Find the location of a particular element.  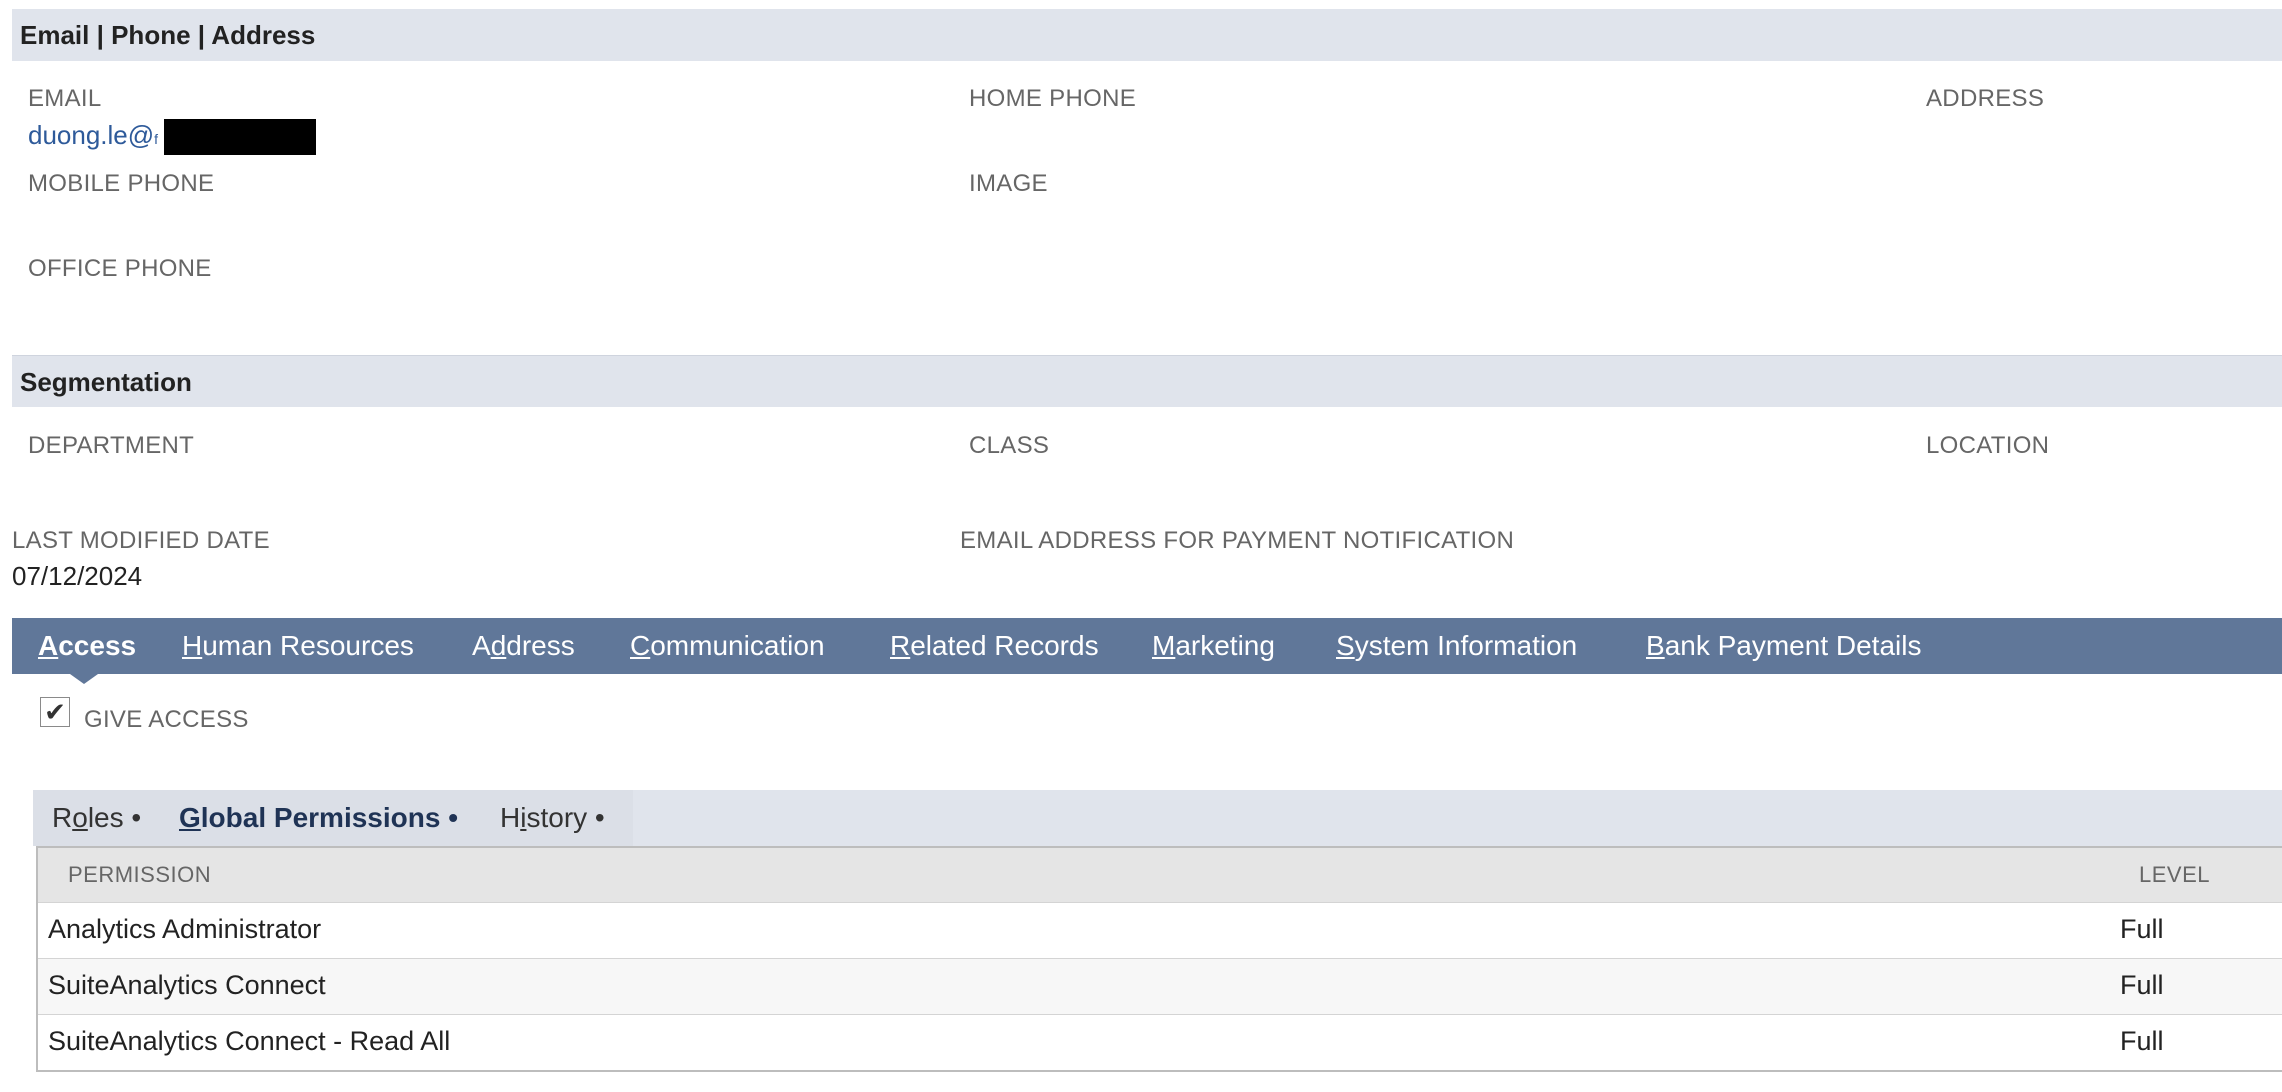

table-row: SuiteAnalytics Connect - Read All Full is located at coordinates (1160, 1042).